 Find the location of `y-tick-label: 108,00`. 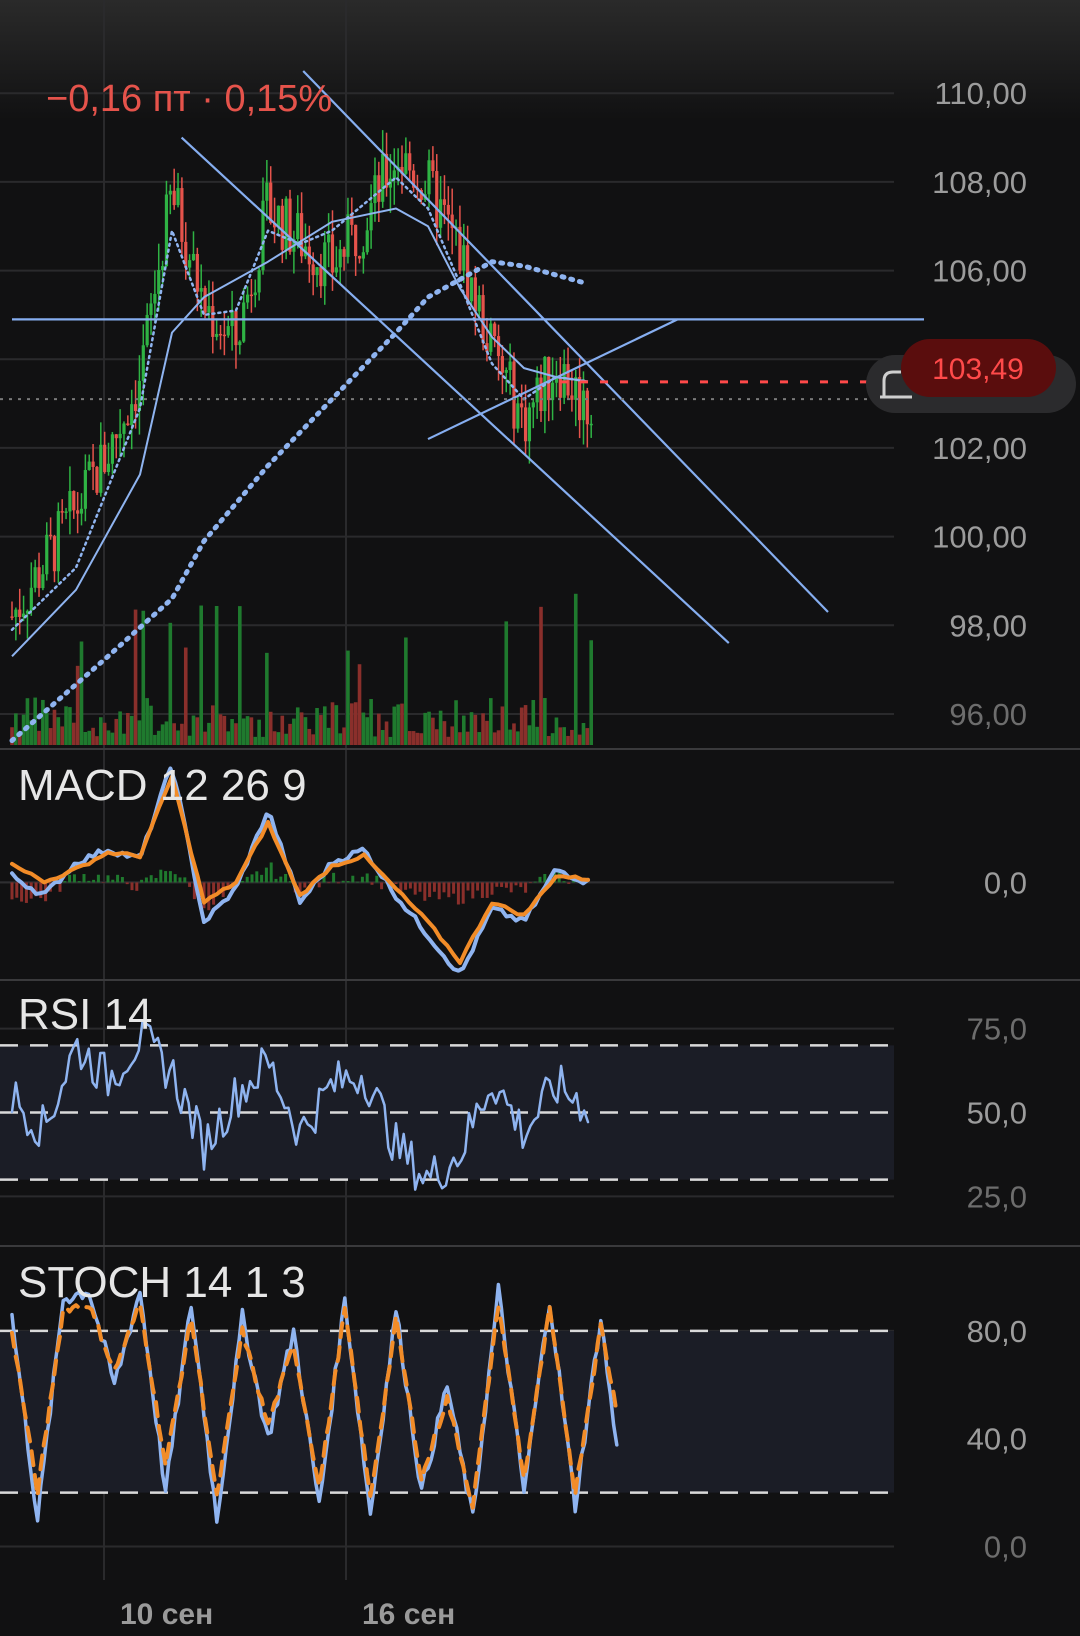

y-tick-label: 108,00 is located at coordinates (979, 182).